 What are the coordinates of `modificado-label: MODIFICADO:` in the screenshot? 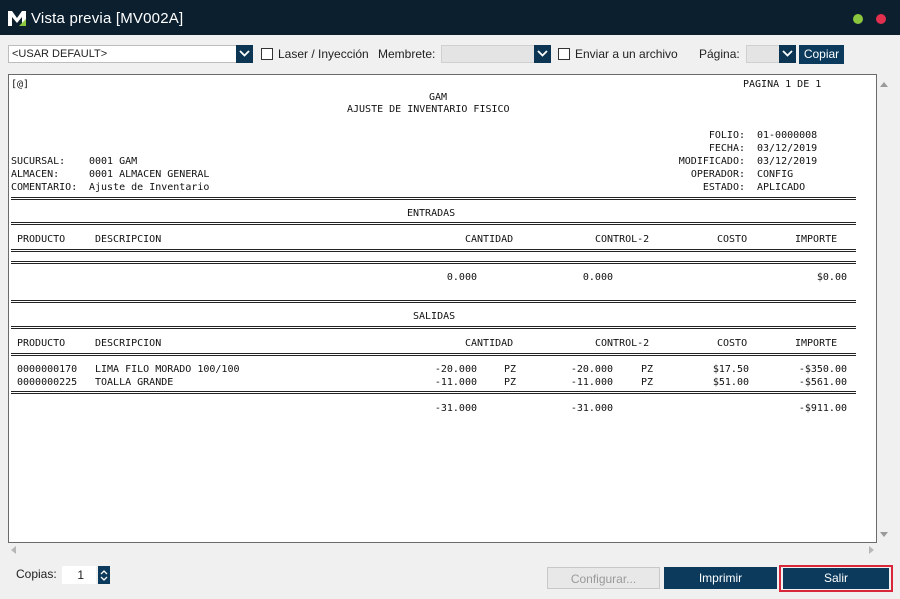 It's located at (711, 161).